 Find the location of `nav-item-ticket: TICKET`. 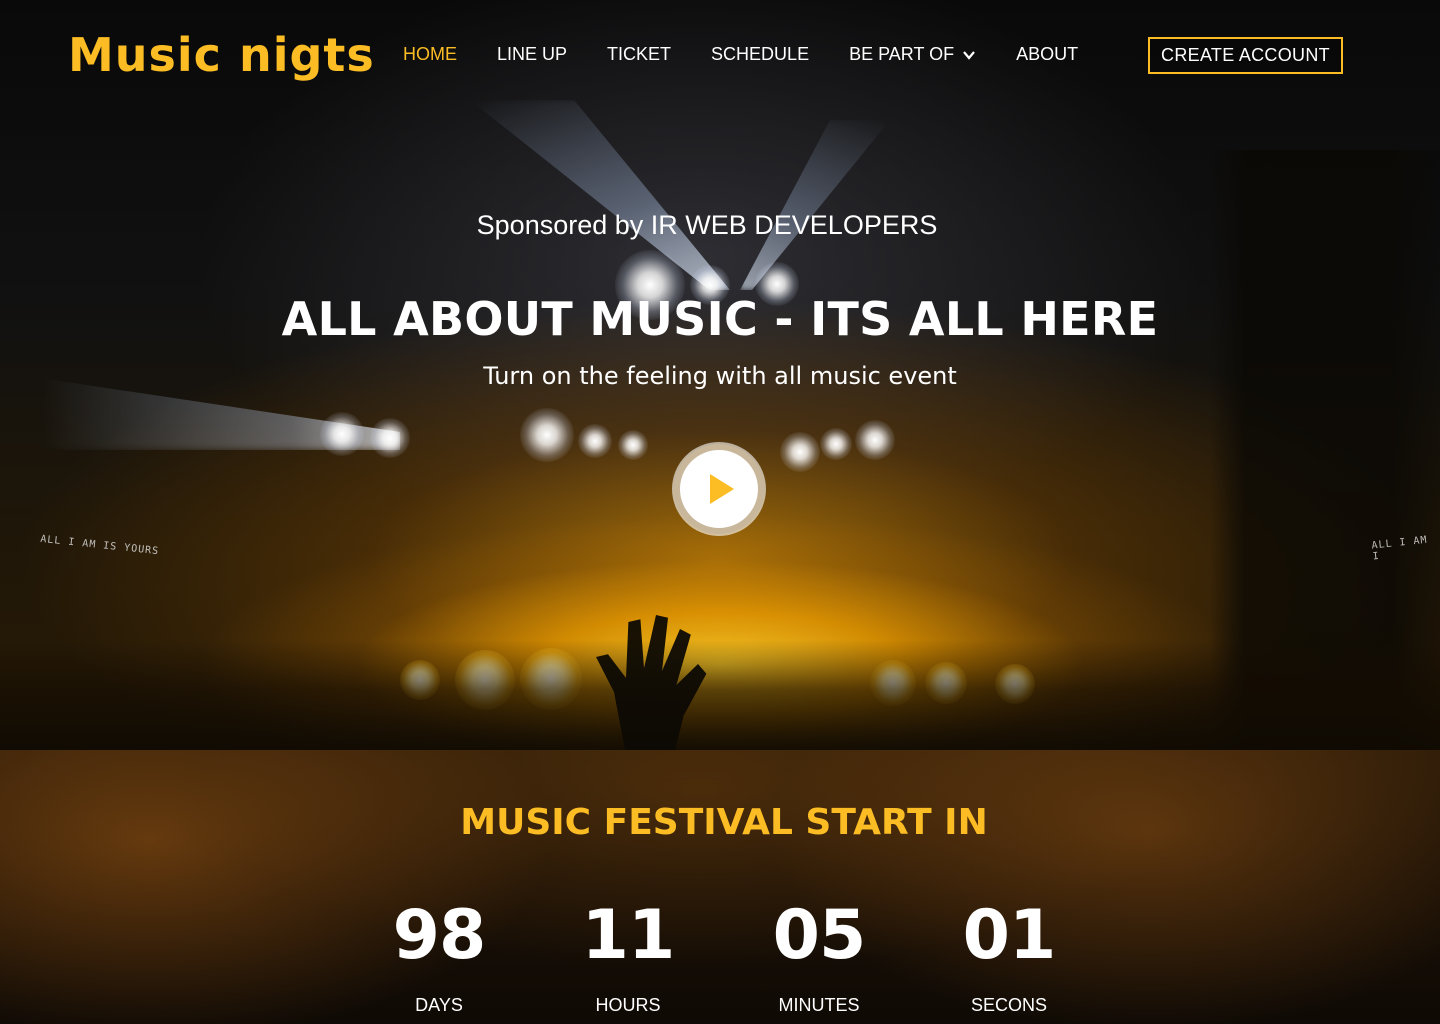

nav-item-ticket: TICKET is located at coordinates (639, 54).